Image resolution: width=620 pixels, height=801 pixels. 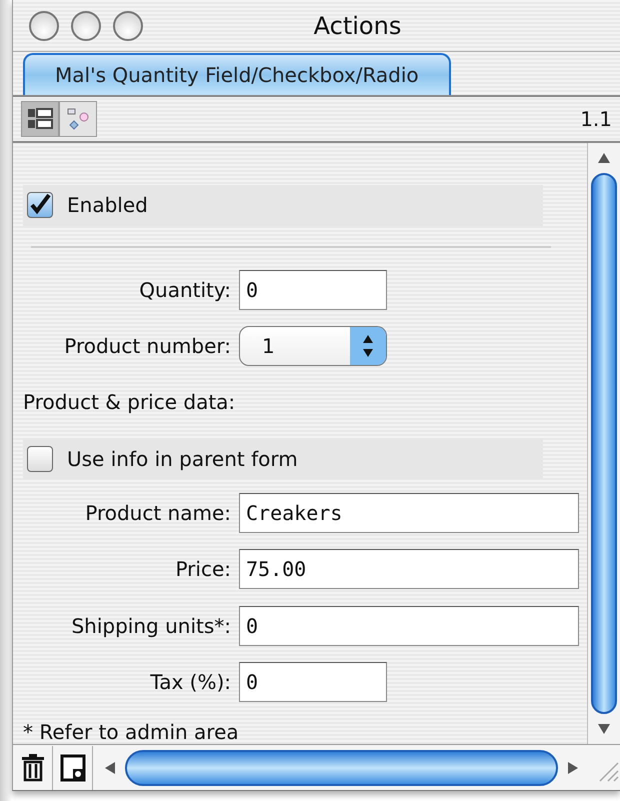 I want to click on field-label: Price:, so click(x=203, y=569).